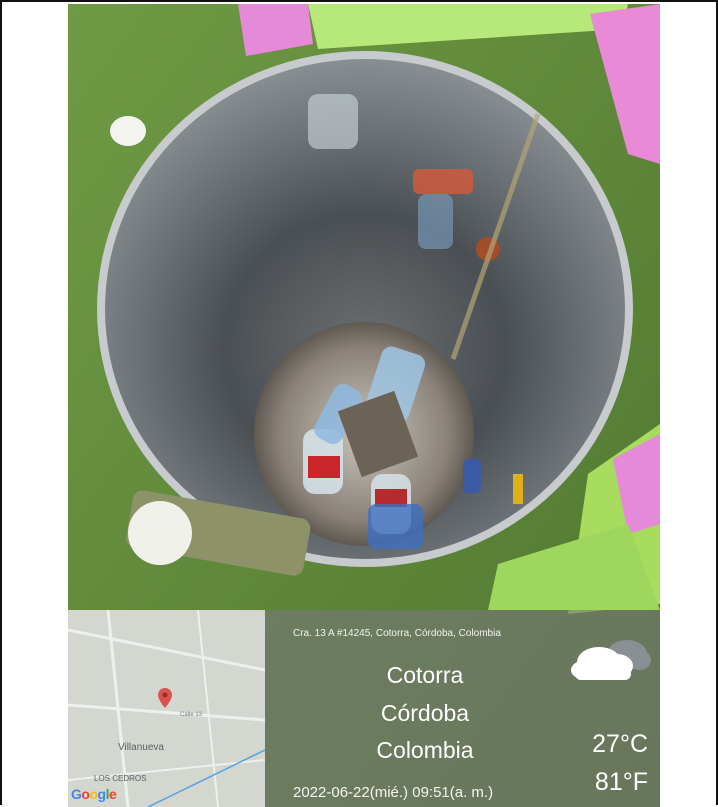 The height and width of the screenshot is (807, 718). Describe the element at coordinates (425, 713) in the screenshot. I see `region-text: Córdoba` at that location.